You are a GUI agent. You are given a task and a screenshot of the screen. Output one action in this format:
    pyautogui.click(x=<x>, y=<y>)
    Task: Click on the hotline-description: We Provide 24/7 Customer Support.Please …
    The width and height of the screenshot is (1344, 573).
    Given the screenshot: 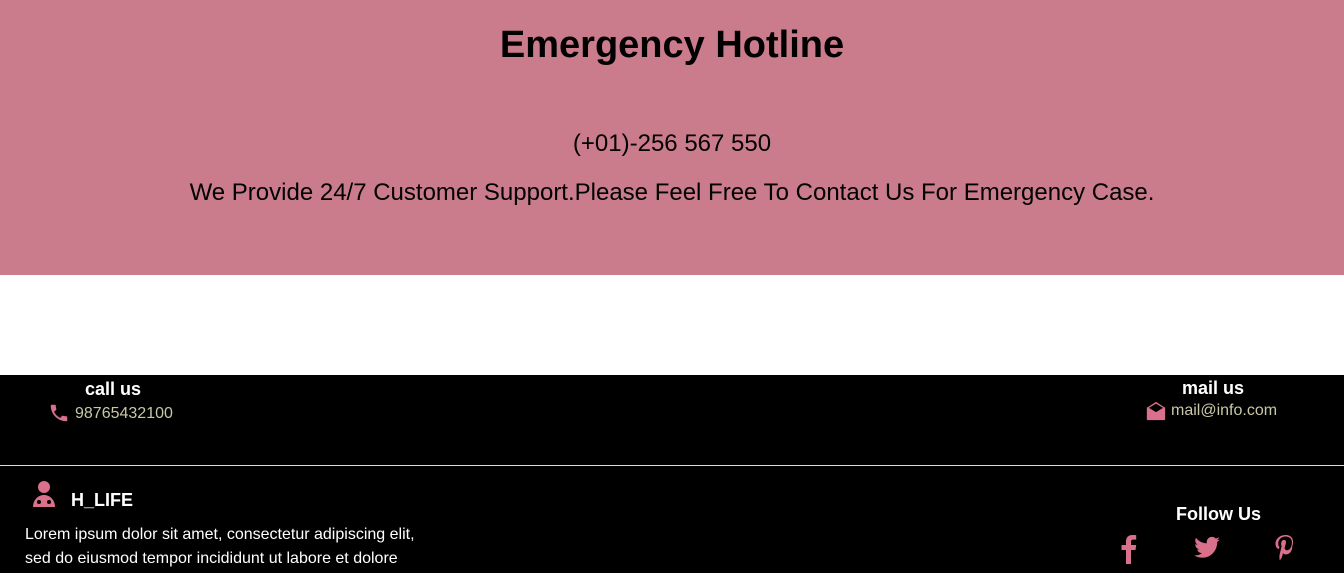 What is the action you would take?
    pyautogui.click(x=672, y=192)
    